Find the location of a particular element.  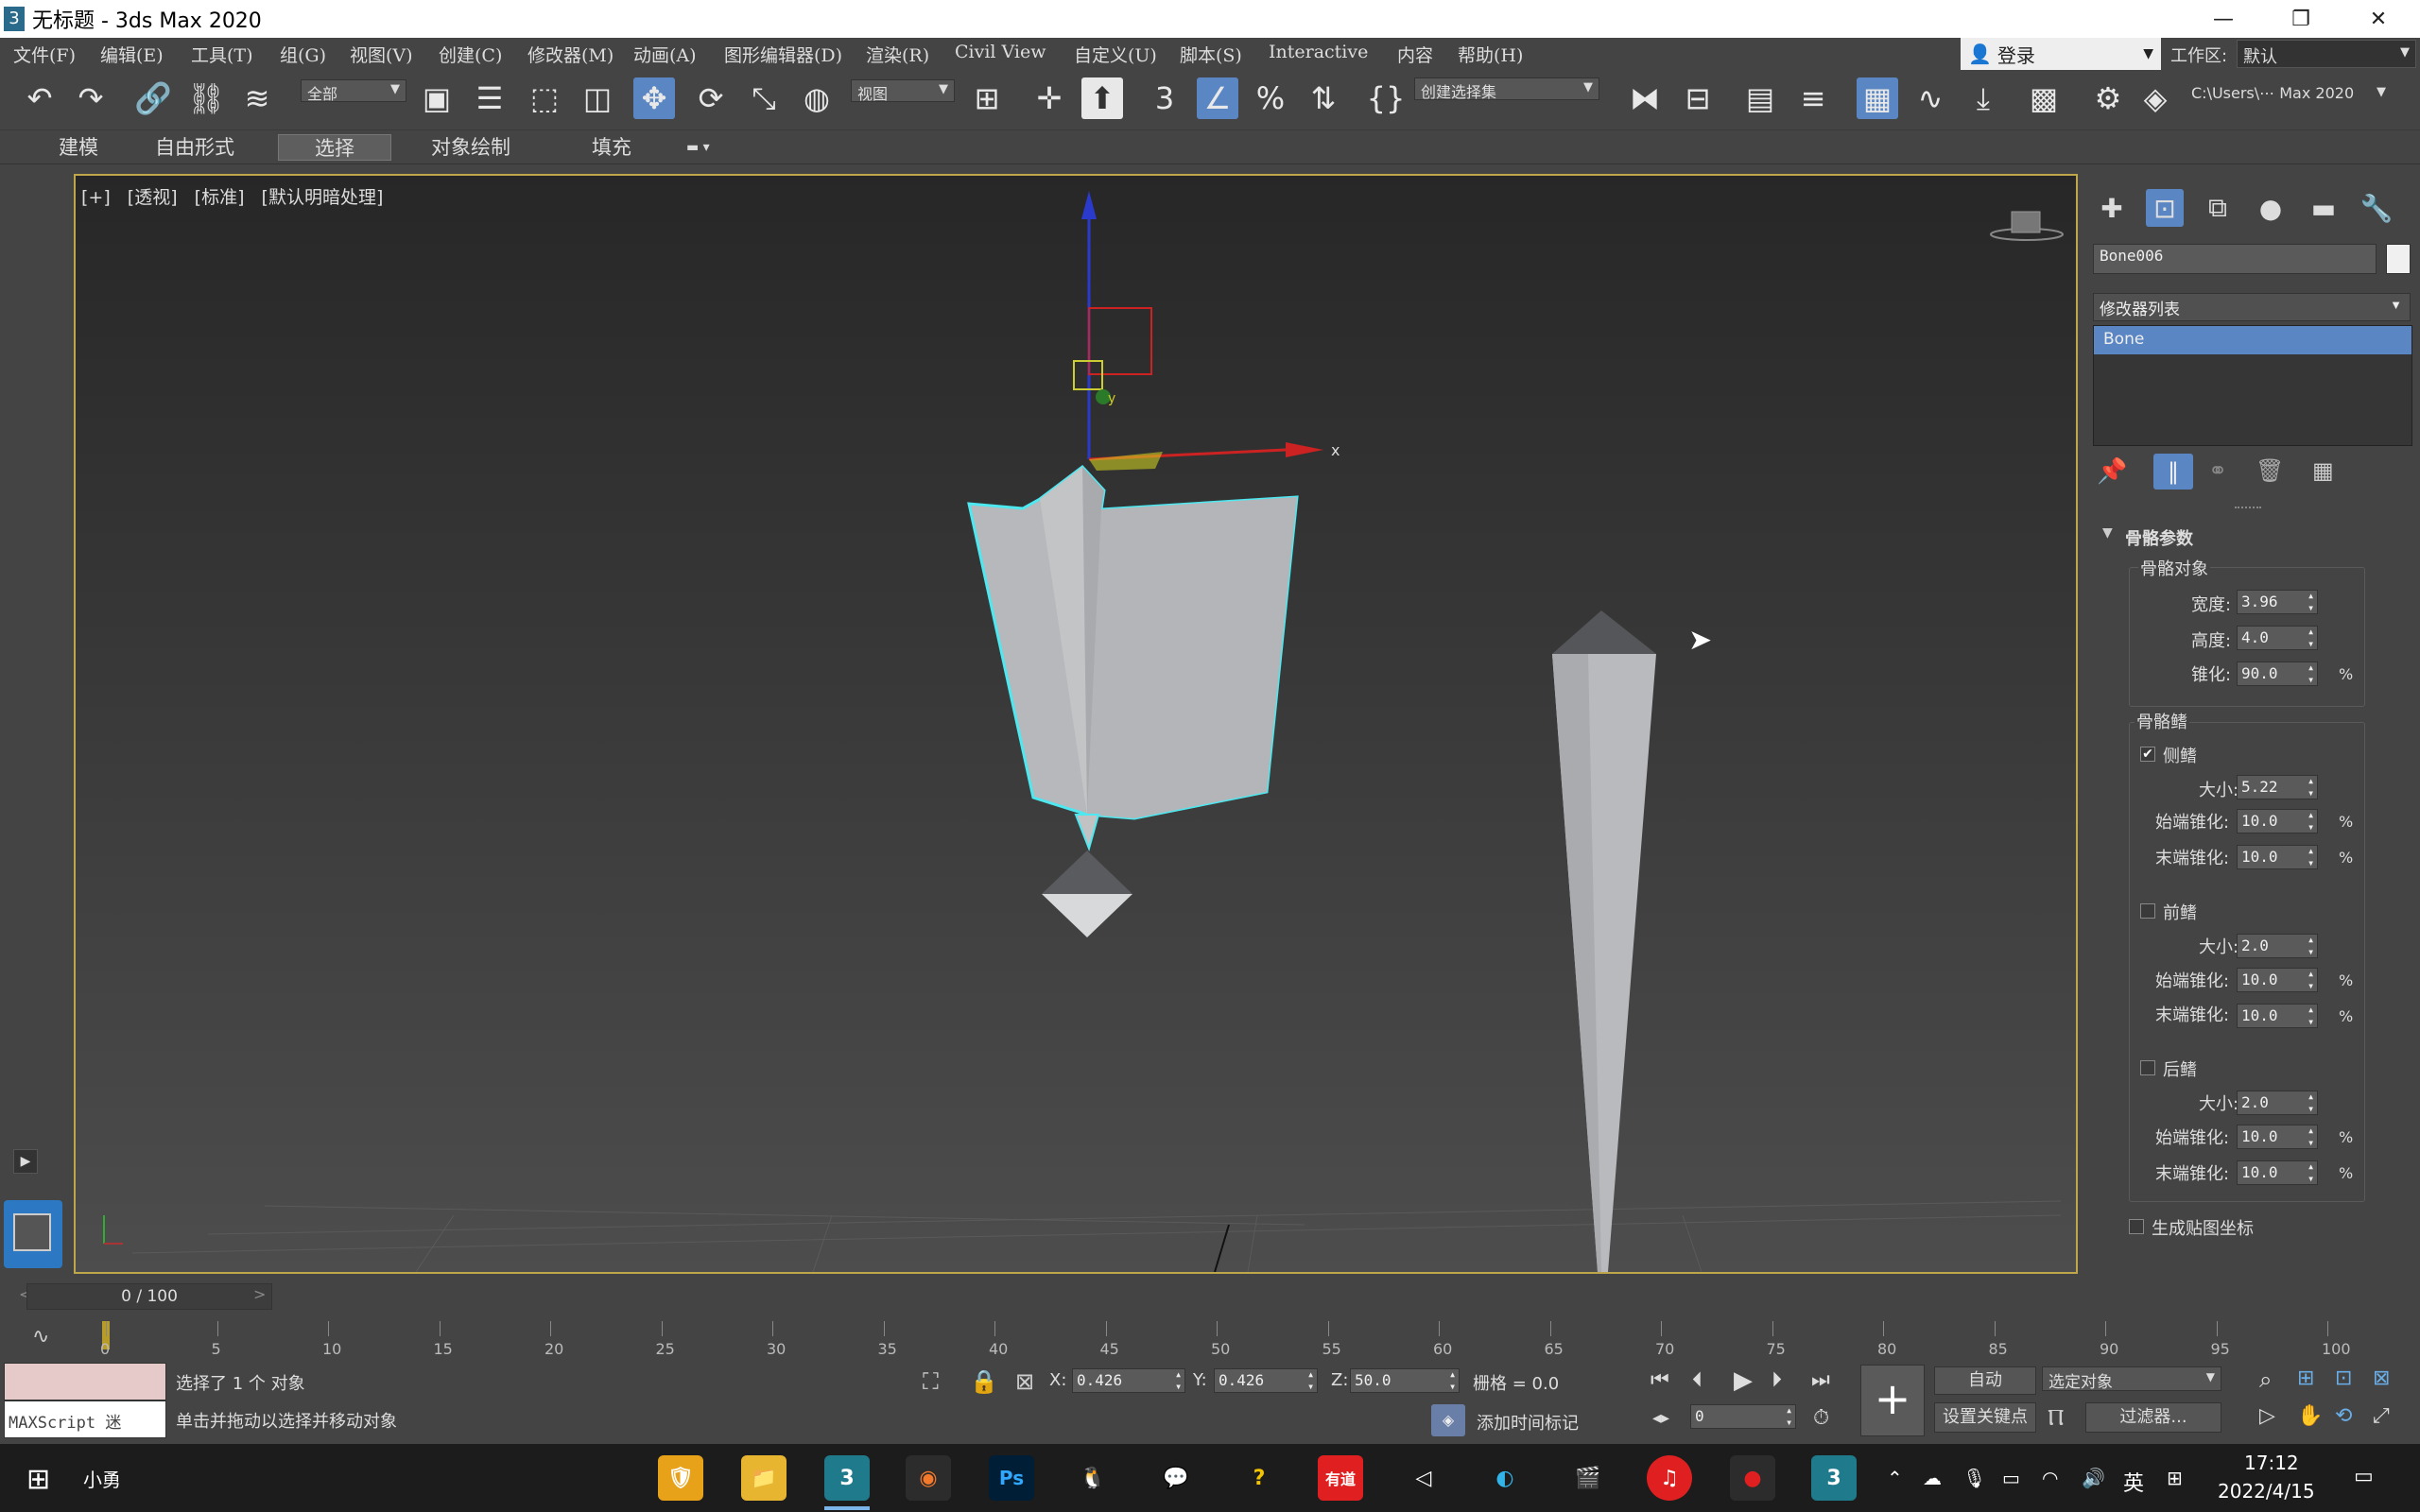

taper-spinner: 90.0 is located at coordinates (2277, 674).